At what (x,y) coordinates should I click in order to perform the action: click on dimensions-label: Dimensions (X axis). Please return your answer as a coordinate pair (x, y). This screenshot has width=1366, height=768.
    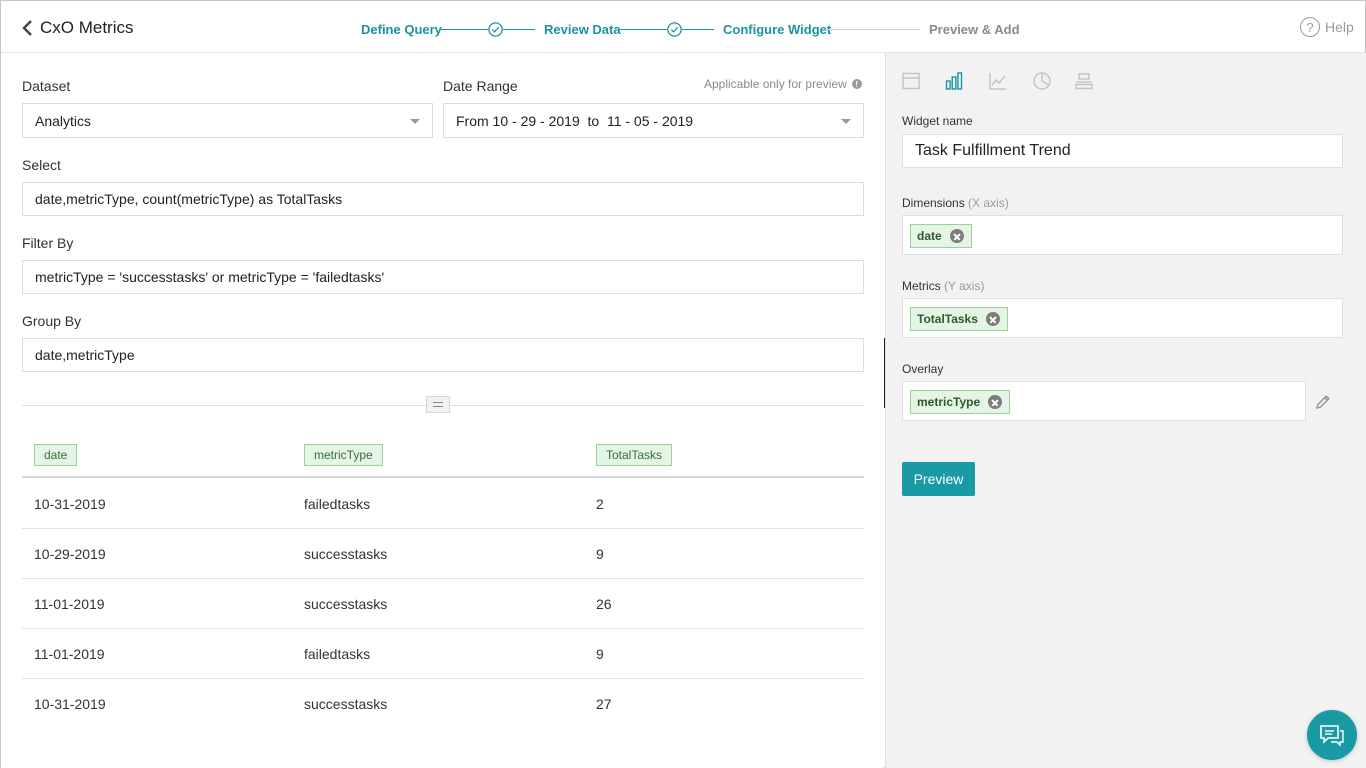
    Looking at the image, I should click on (955, 203).